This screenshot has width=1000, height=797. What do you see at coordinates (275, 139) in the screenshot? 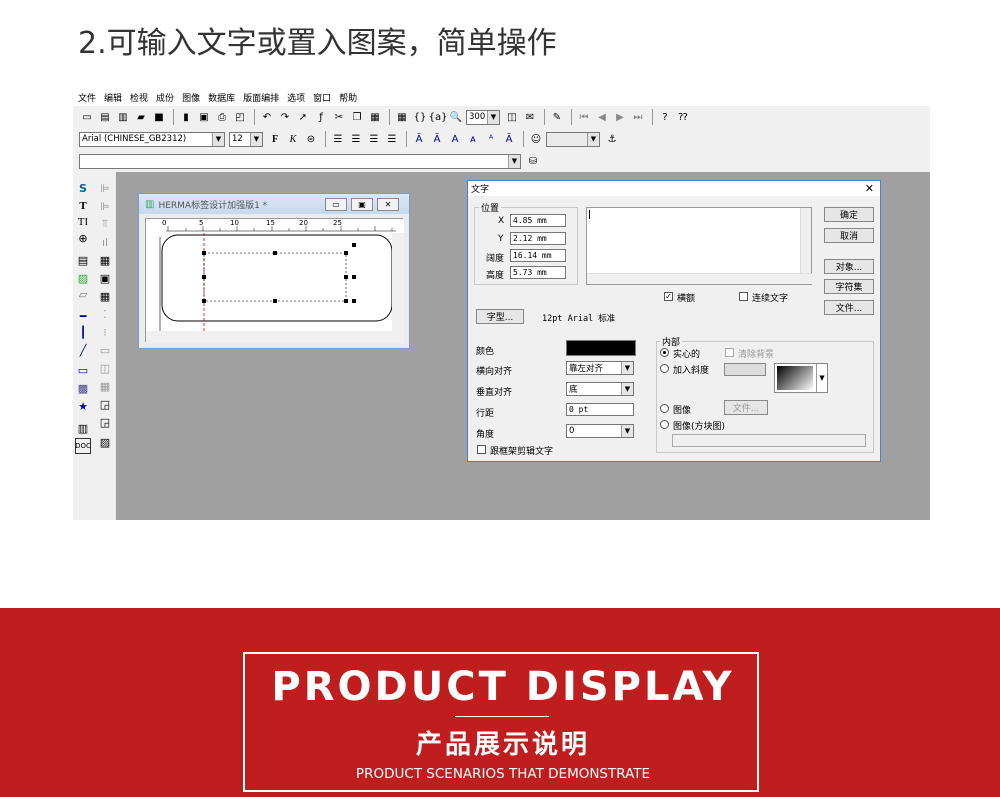
I see `bold-icon: F` at bounding box center [275, 139].